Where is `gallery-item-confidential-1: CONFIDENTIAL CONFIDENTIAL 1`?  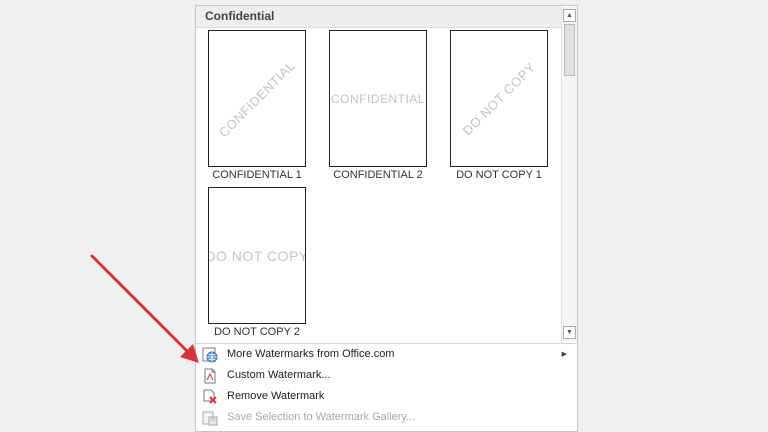
gallery-item-confidential-1: CONFIDENTIAL CONFIDENTIAL 1 is located at coordinates (257, 105).